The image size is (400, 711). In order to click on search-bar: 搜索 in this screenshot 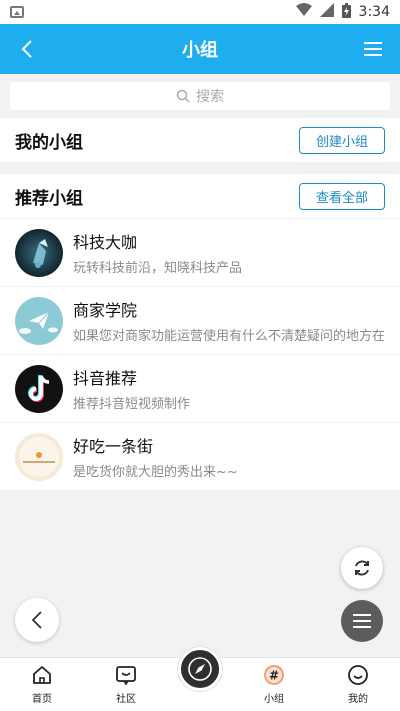, I will do `click(200, 96)`.